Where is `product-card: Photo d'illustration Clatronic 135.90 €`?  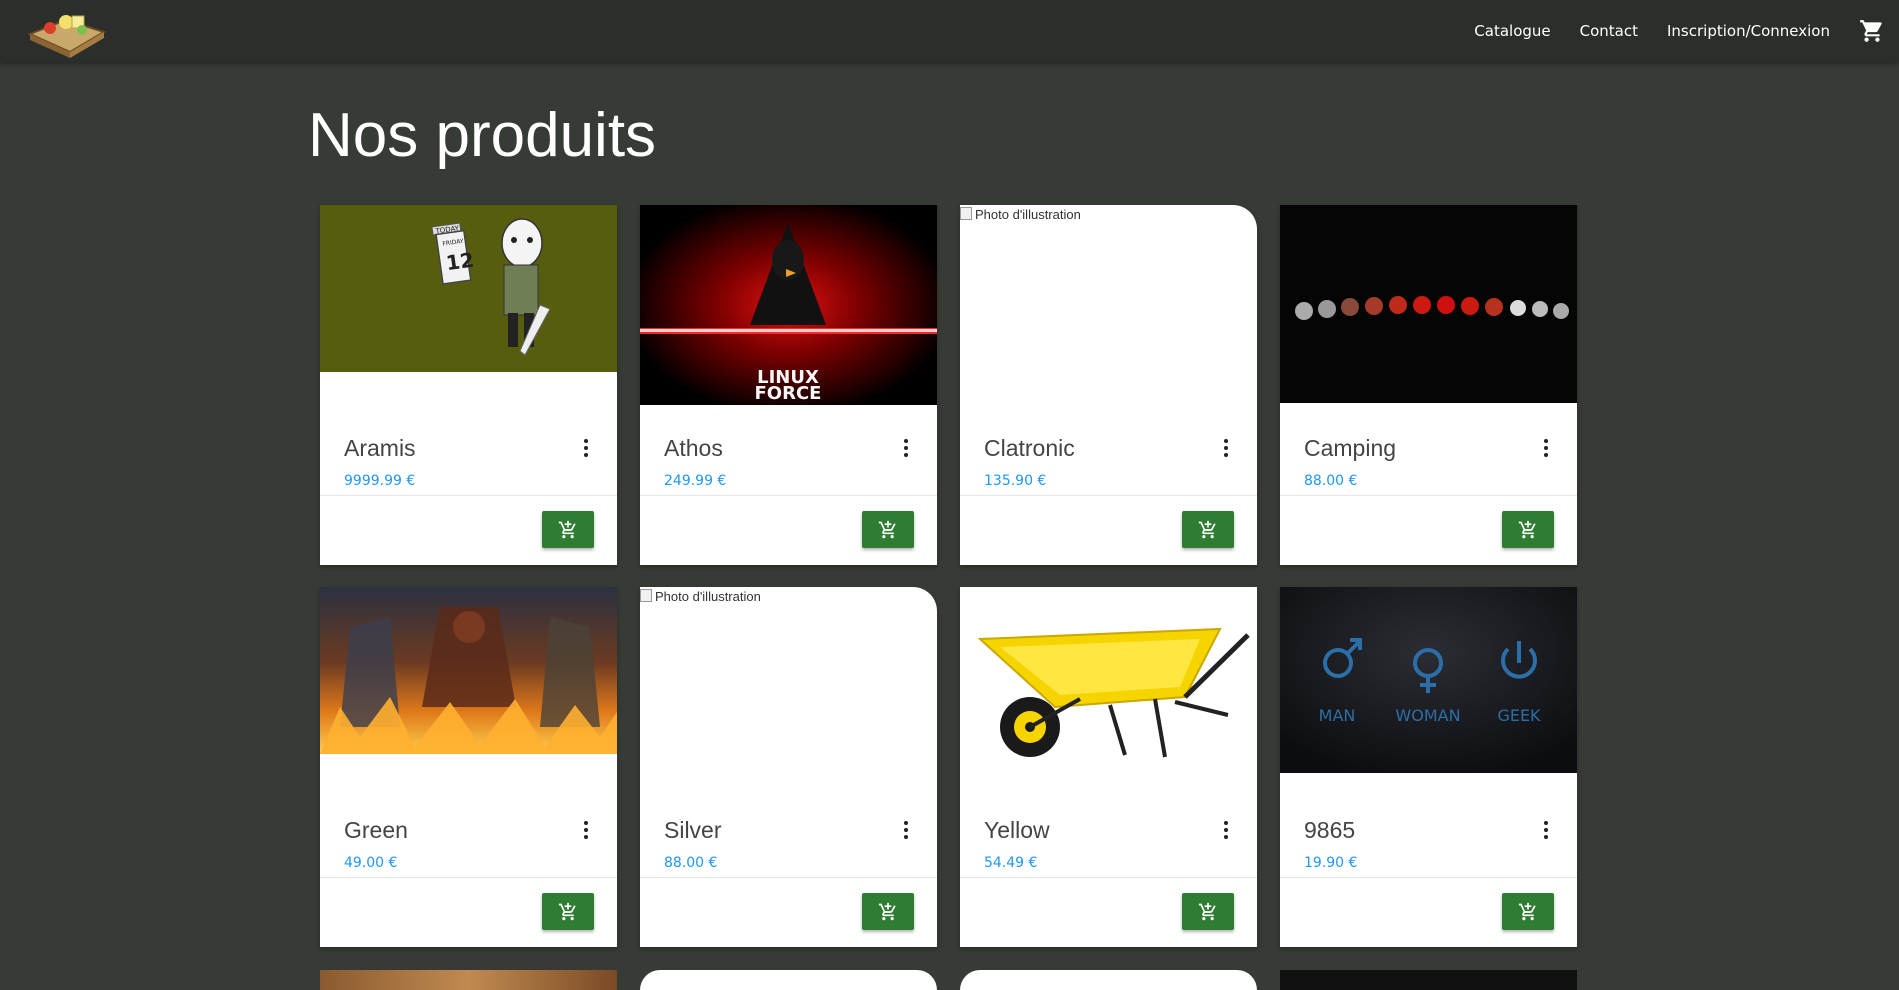
product-card: Photo d'illustration Clatronic 135.90 € is located at coordinates (1108, 385).